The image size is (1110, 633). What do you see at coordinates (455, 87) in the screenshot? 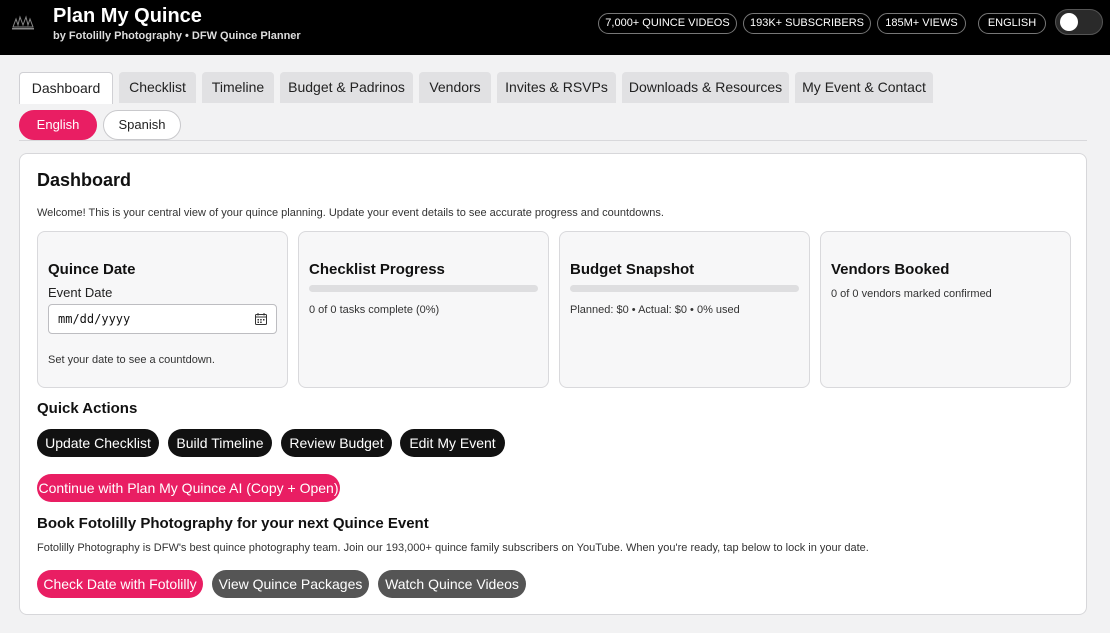
I see `tab-vendors: Vendors` at bounding box center [455, 87].